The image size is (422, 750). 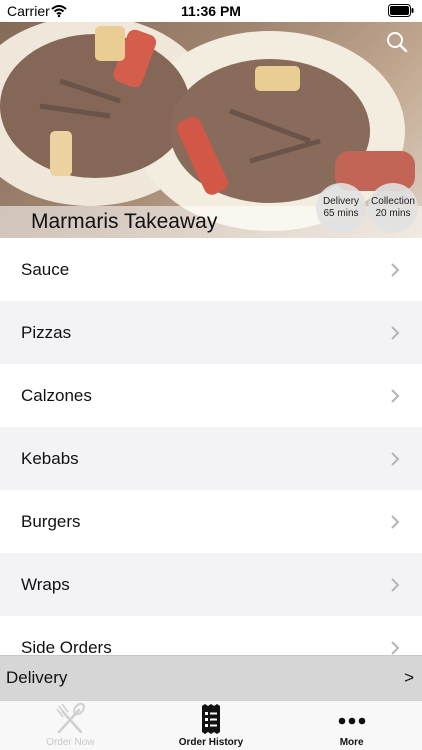 What do you see at coordinates (341, 213) in the screenshot?
I see `delivery-badge-time: 65 mins` at bounding box center [341, 213].